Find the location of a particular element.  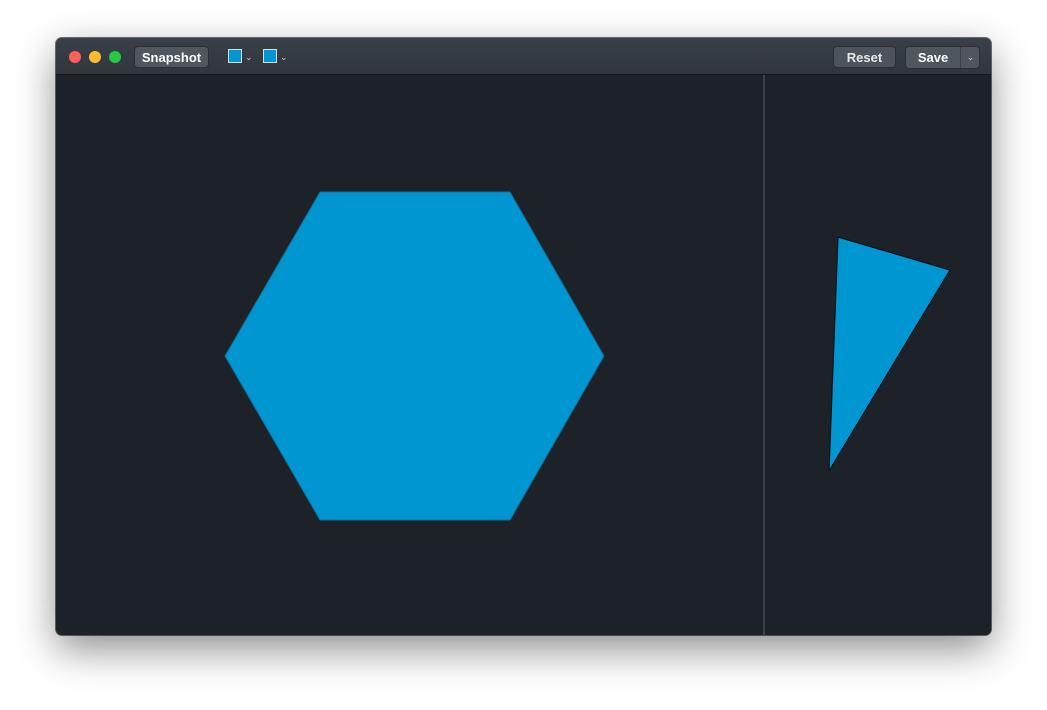

fill-color-picker: ⌄ is located at coordinates (242, 57).